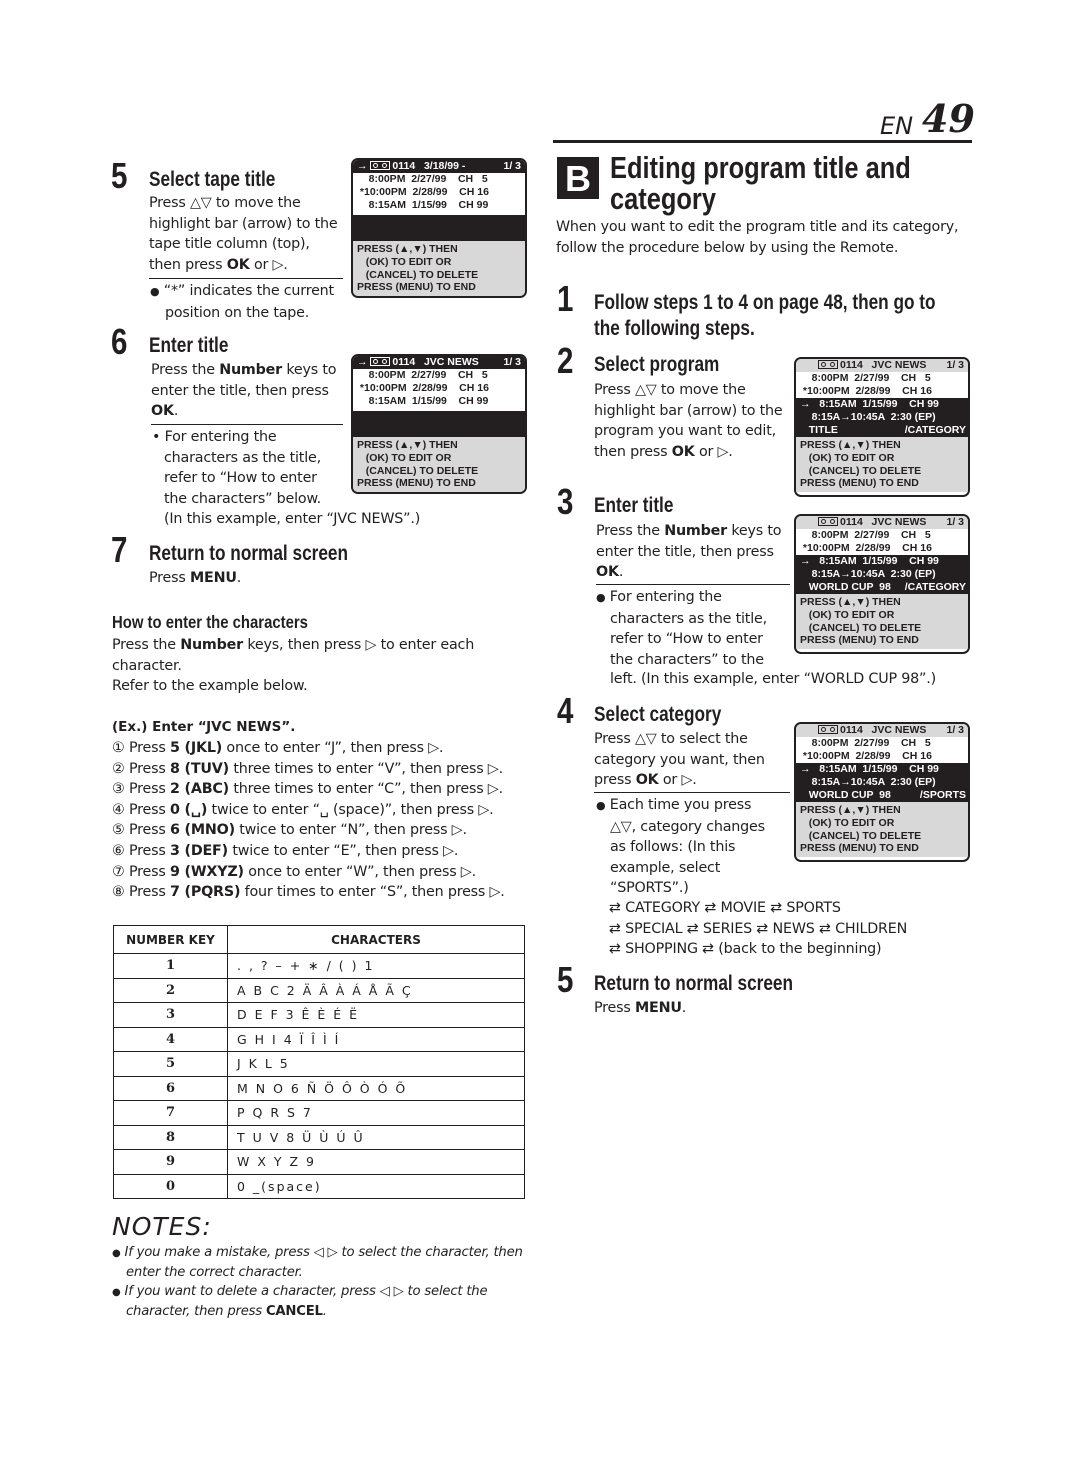  Describe the element at coordinates (694, 983) in the screenshot. I see `r-step-5-title: Return to normal screen` at that location.